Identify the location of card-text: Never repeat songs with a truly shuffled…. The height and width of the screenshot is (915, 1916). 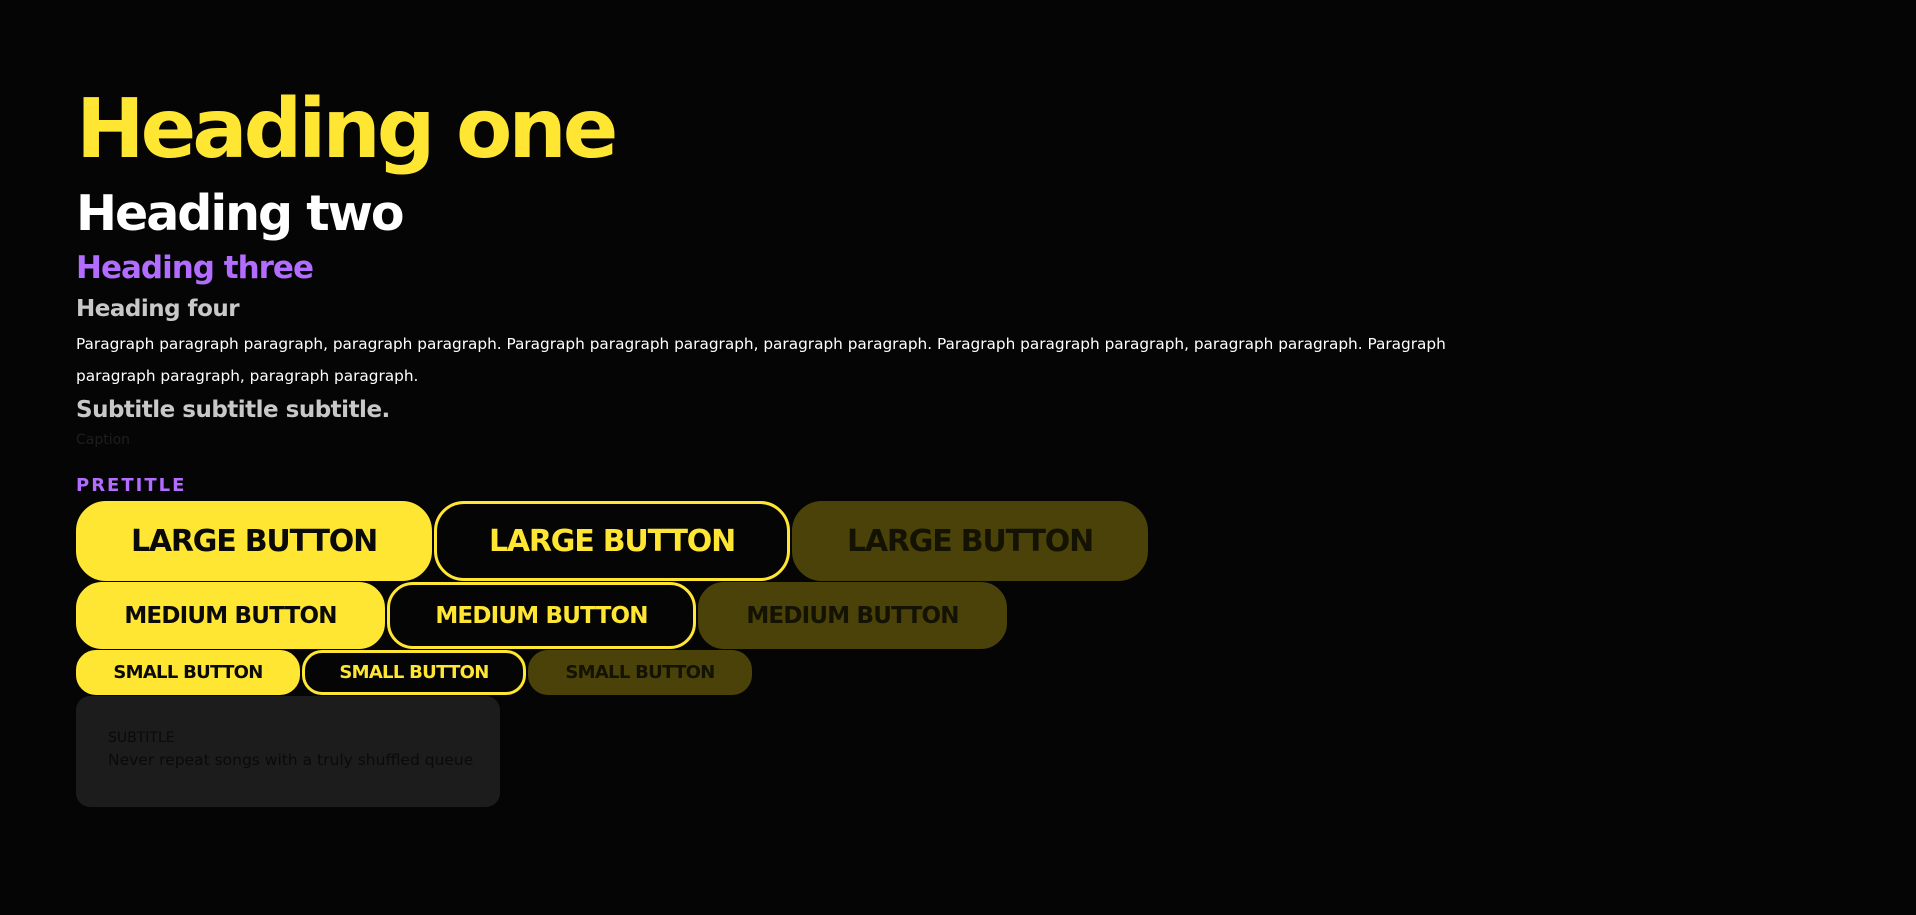
(291, 760).